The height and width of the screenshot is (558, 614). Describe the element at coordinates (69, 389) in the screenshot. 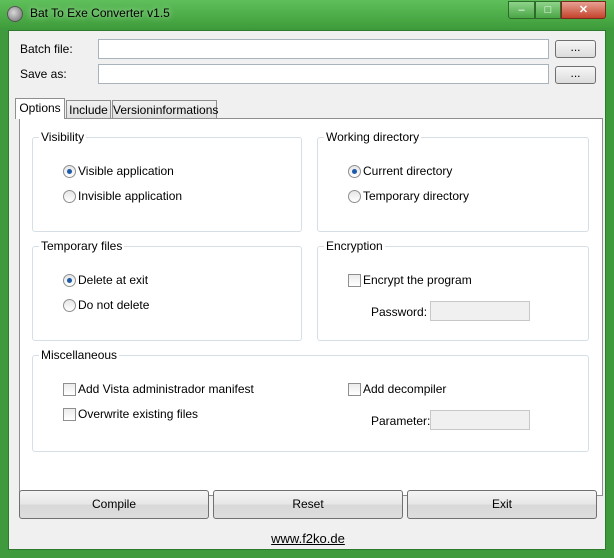

I see `vista-manifest-checkbox` at that location.